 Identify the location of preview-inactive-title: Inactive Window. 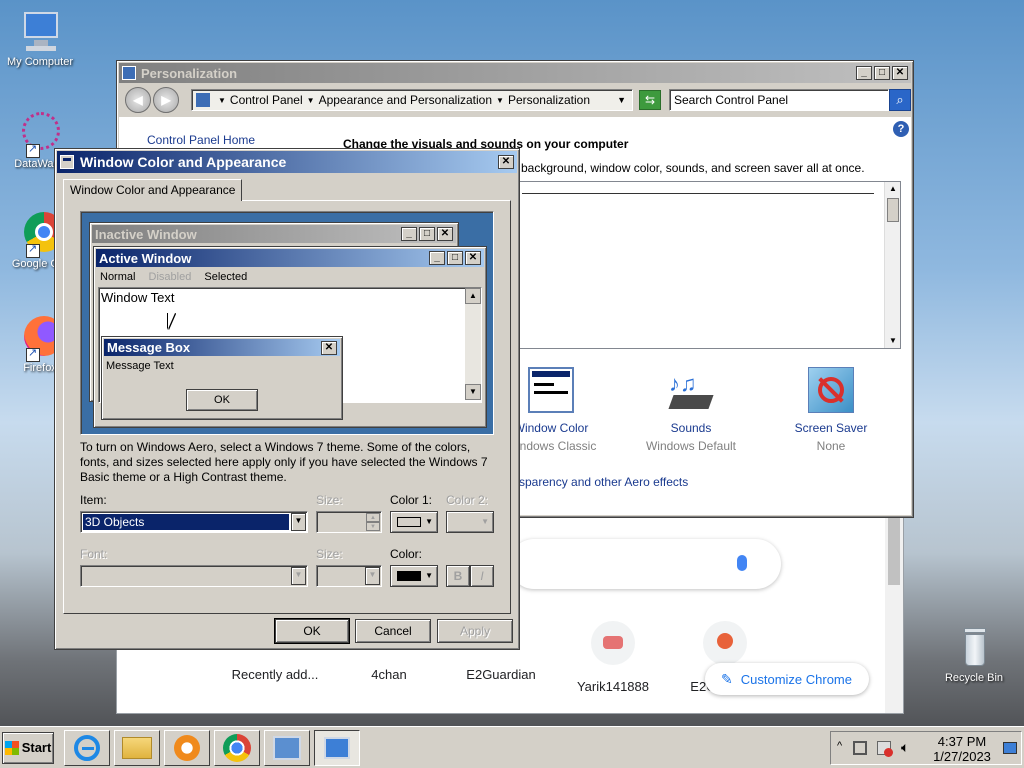
(146, 234).